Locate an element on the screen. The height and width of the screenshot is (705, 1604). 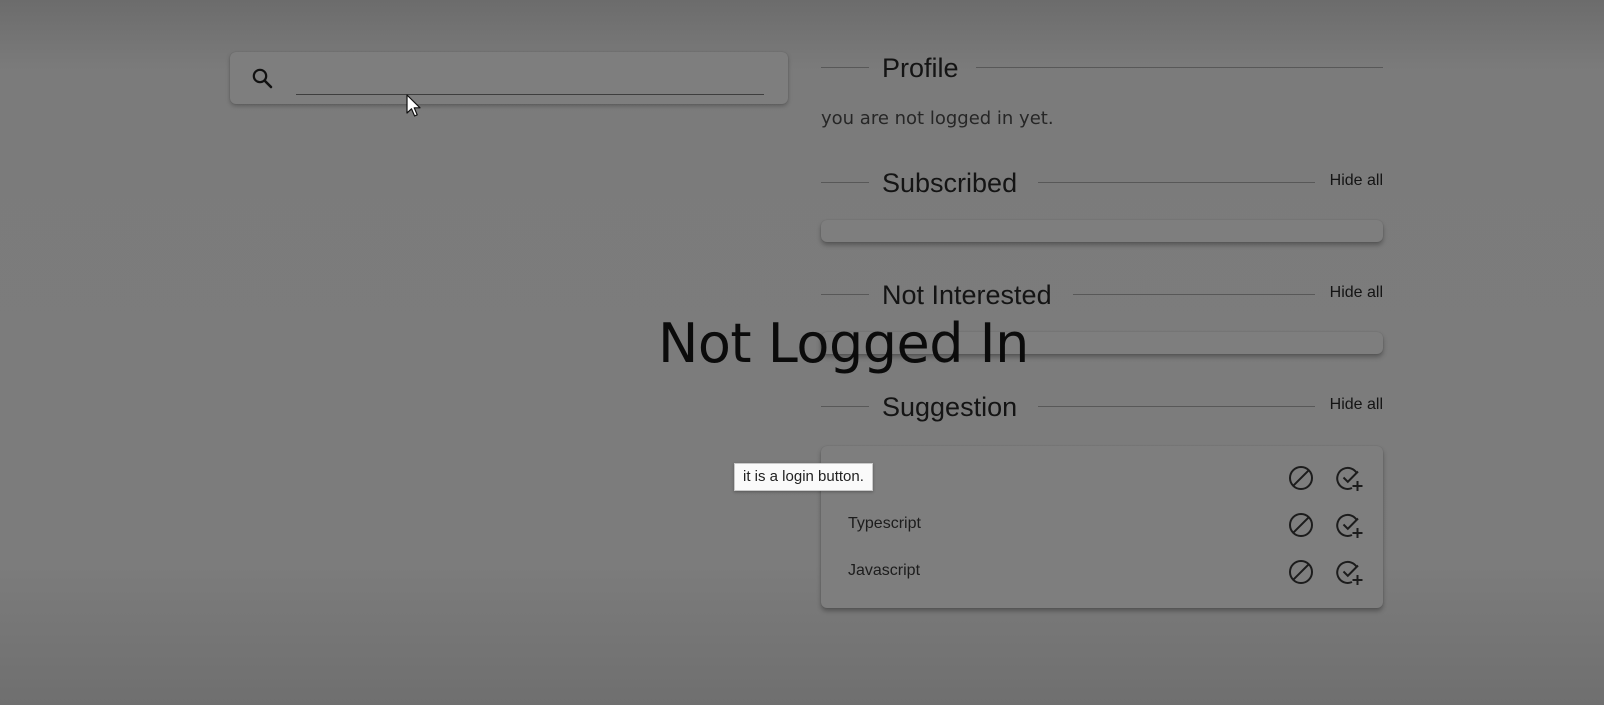
suggestion-header: Suggestion Hide all is located at coordinates (1102, 406).